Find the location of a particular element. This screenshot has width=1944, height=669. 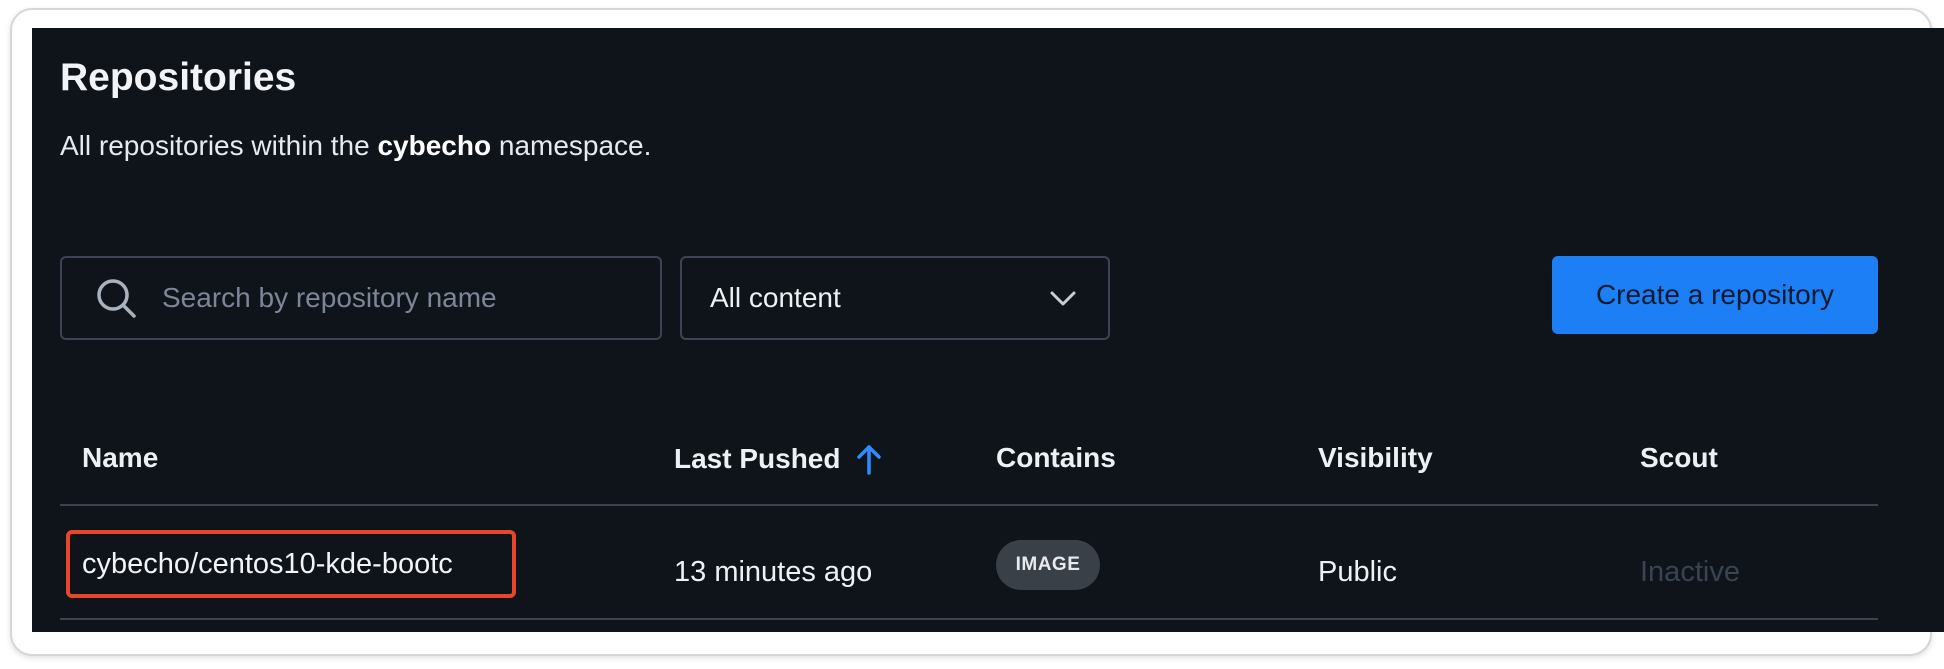

search-icon is located at coordinates (116, 298).